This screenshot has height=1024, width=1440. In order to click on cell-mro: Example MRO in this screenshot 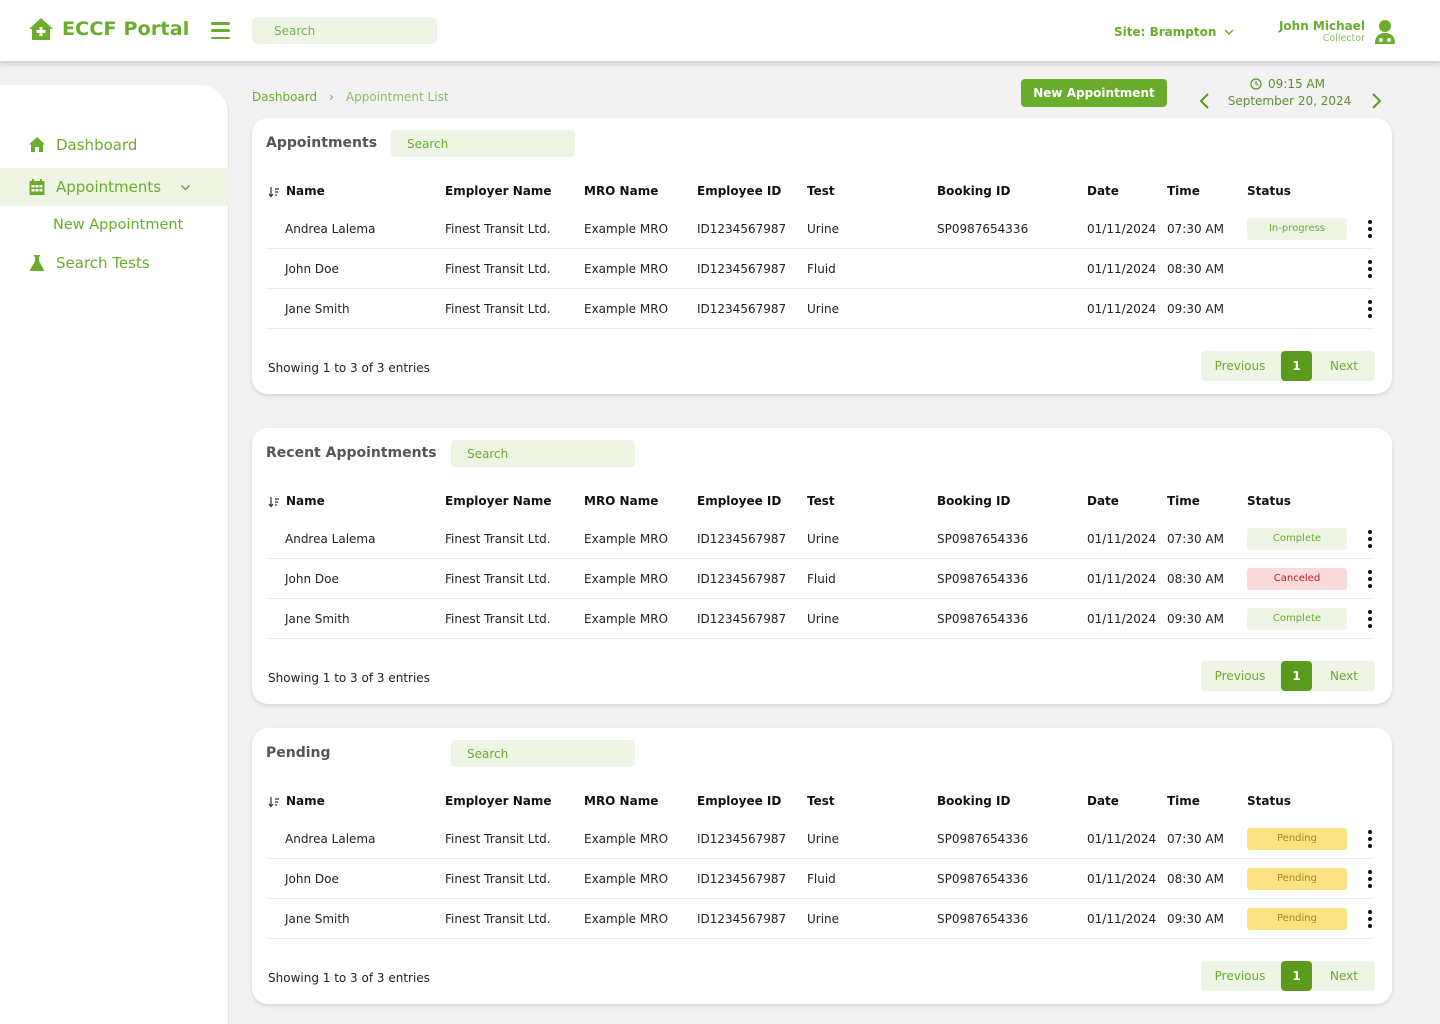, I will do `click(626, 839)`.